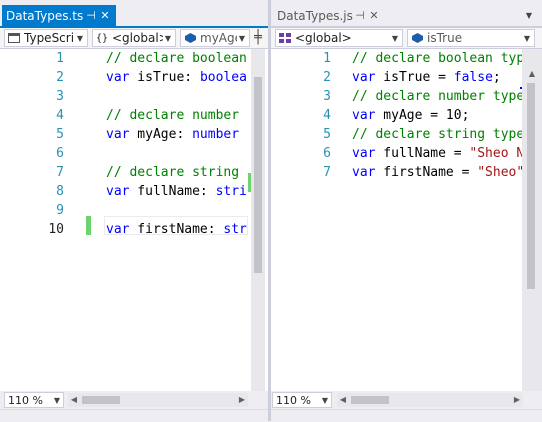 This screenshot has width=542, height=422. What do you see at coordinates (258, 38) in the screenshot?
I see `split-window-icon: ╪` at bounding box center [258, 38].